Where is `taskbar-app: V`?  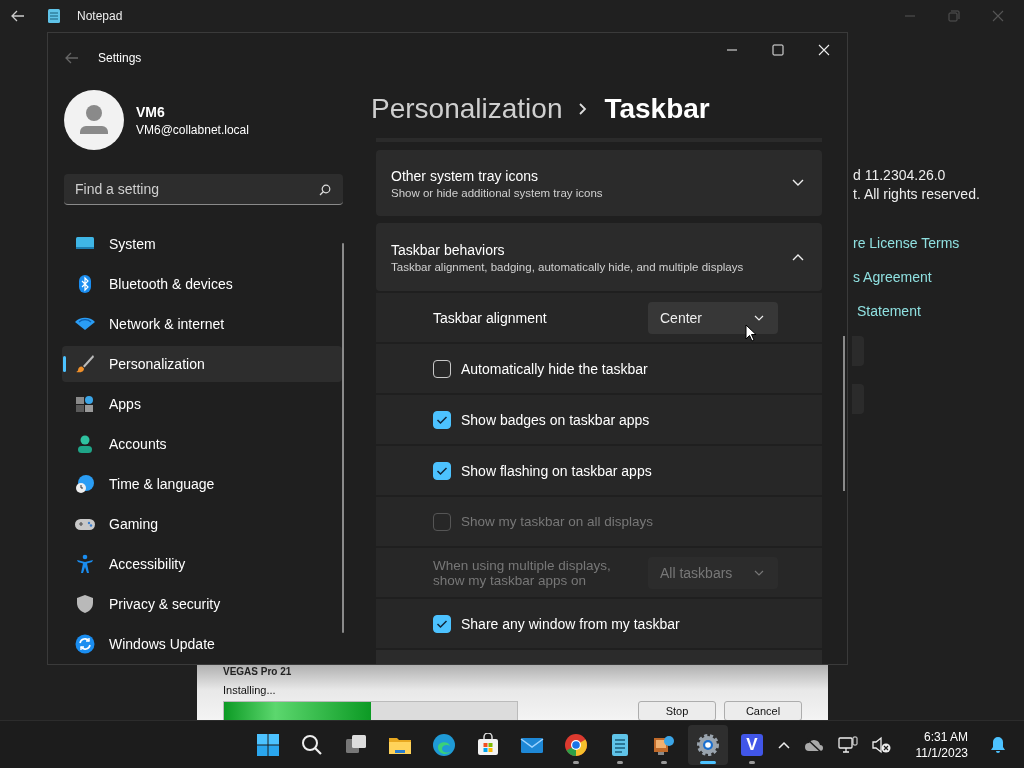 taskbar-app: V is located at coordinates (752, 744).